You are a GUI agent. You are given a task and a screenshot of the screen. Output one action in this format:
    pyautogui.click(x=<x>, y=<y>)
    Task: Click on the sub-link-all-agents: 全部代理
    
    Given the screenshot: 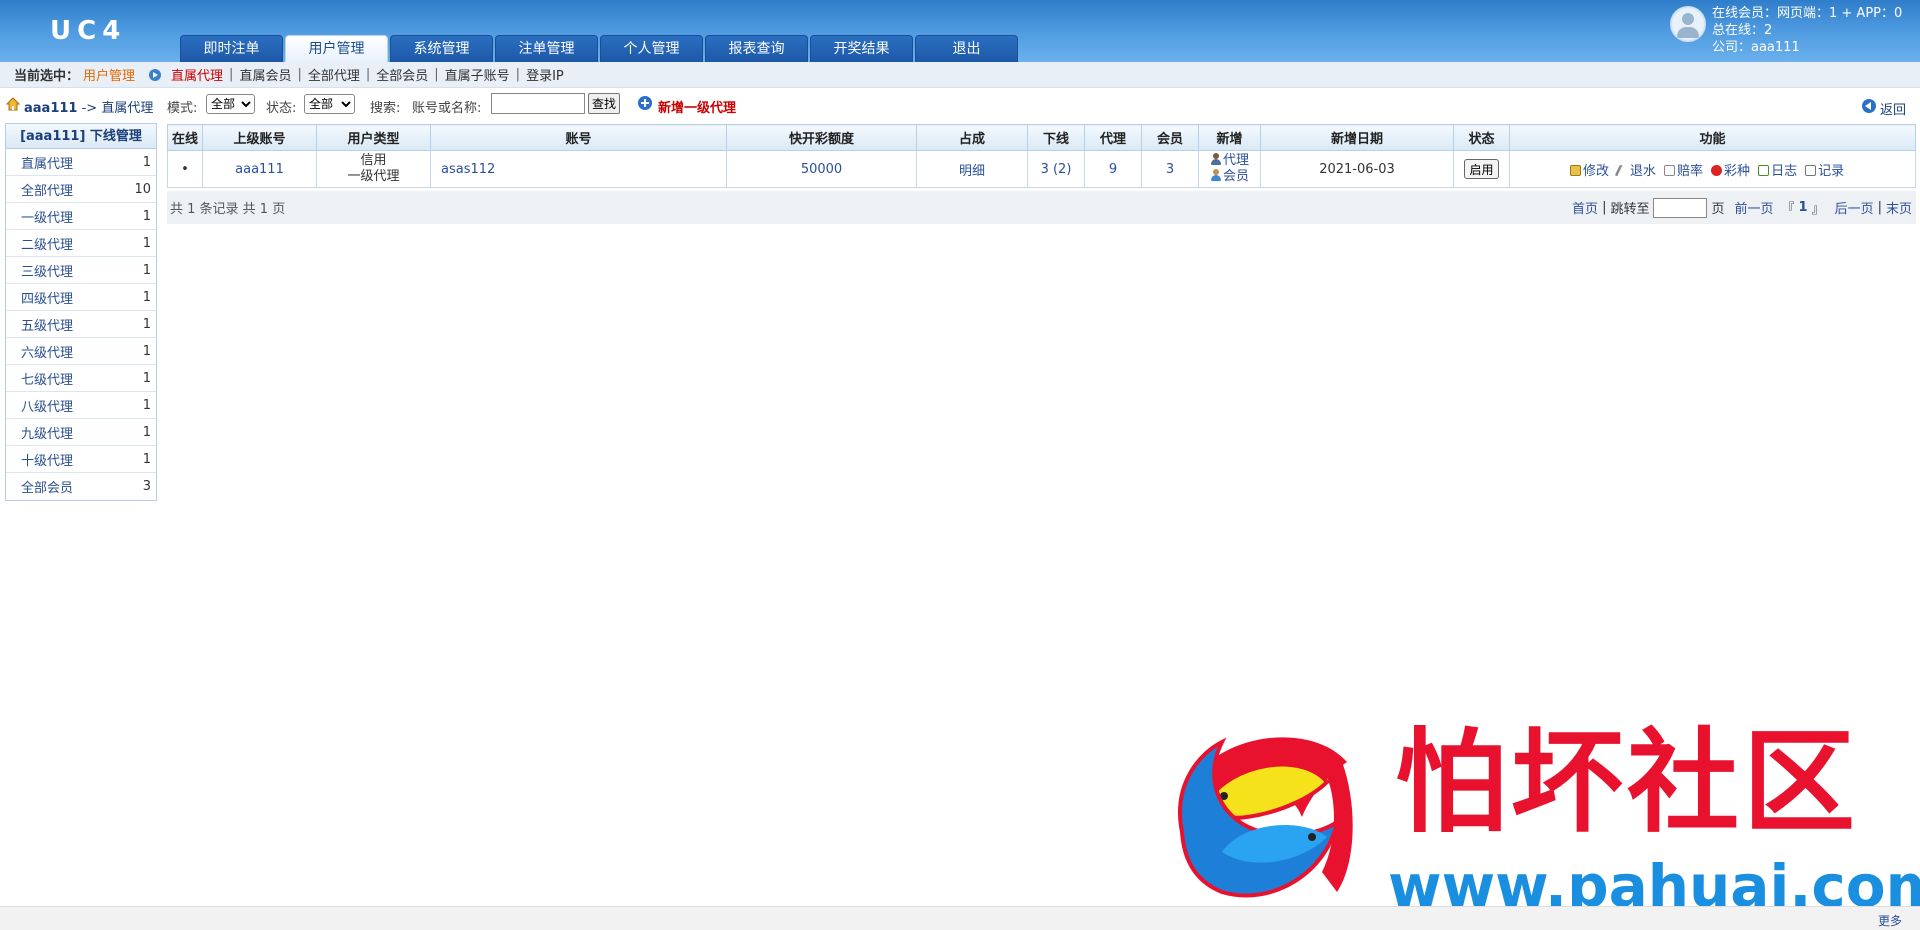 What is the action you would take?
    pyautogui.click(x=334, y=74)
    